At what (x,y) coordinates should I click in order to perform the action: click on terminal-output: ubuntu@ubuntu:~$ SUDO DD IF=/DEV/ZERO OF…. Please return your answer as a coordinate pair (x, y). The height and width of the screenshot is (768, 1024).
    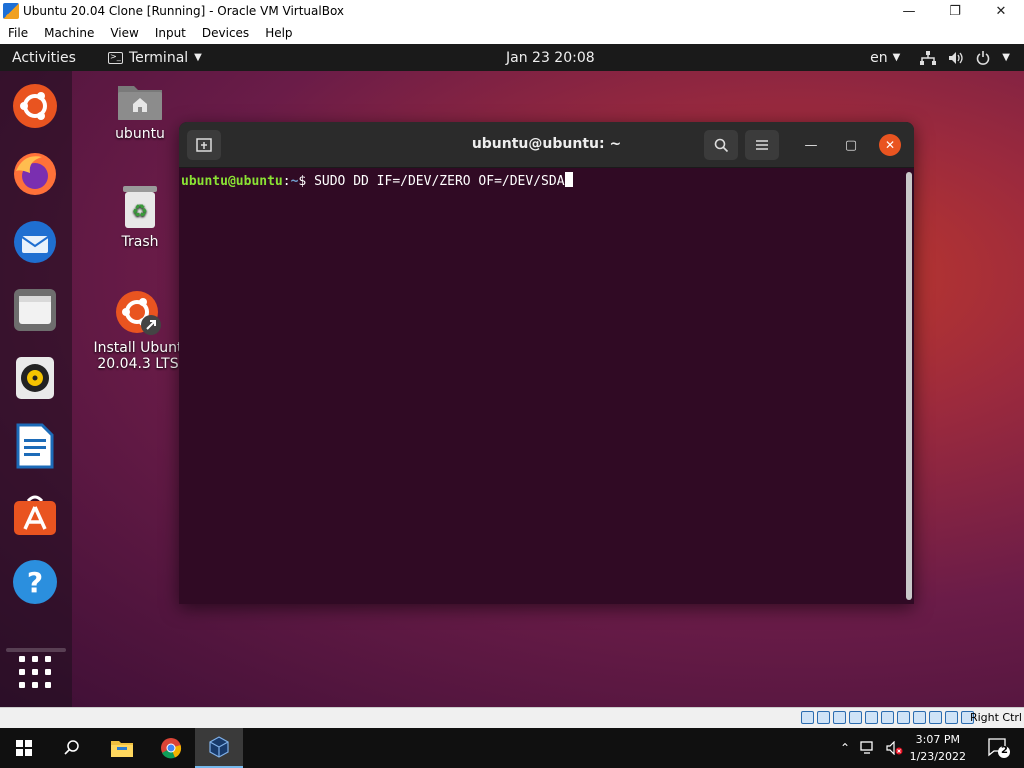
    Looking at the image, I should click on (541, 180).